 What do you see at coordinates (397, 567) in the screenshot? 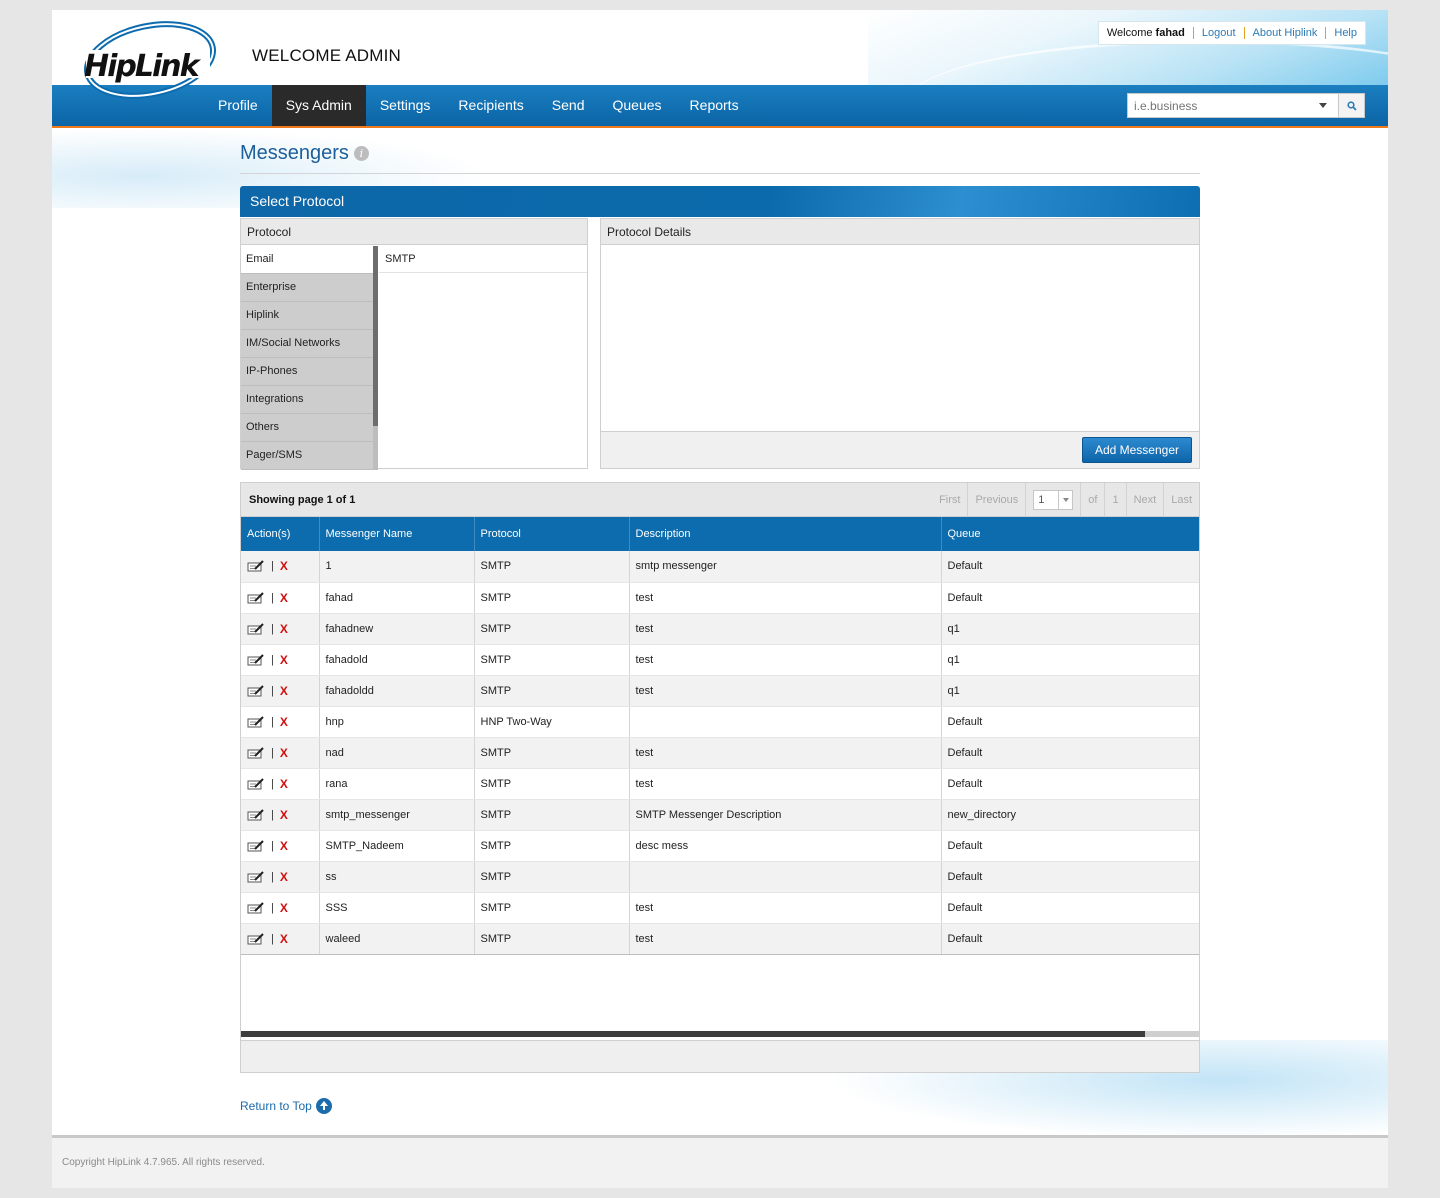
I see `messenger-name-cell: 1` at bounding box center [397, 567].